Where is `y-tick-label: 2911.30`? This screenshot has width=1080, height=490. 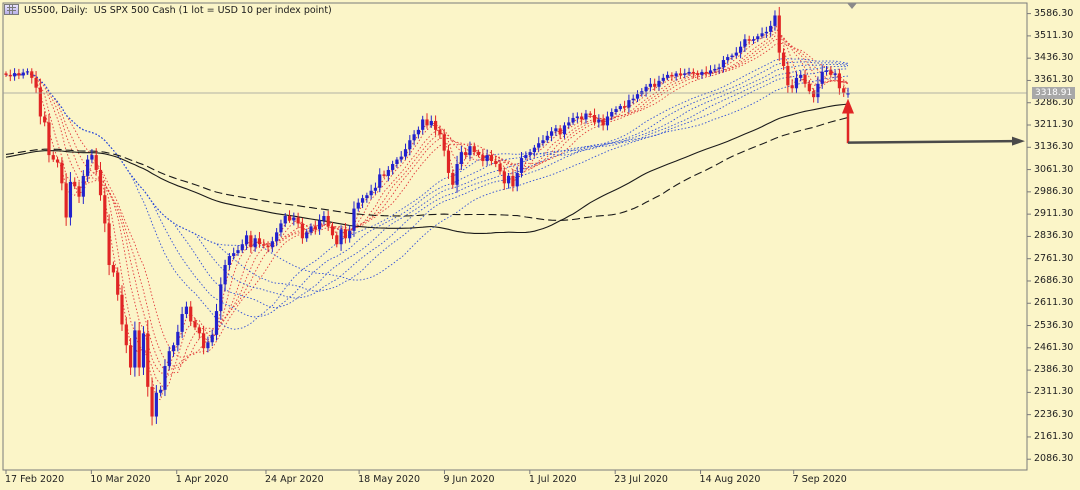
y-tick-label: 2911.30 is located at coordinates (1054, 214).